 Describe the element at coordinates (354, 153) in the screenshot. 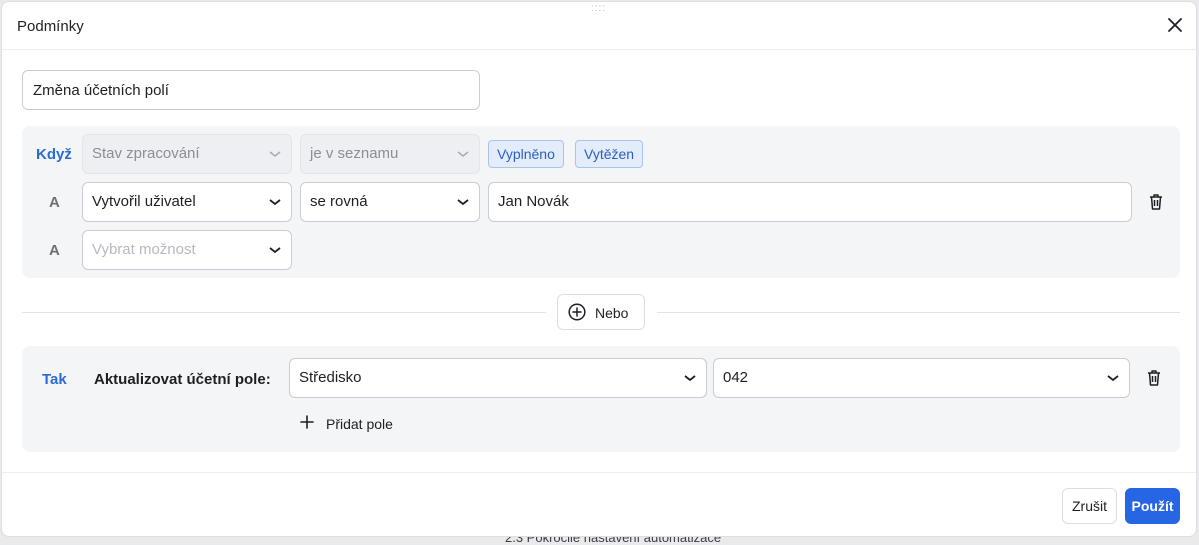

I see `condition-operator-value: je v seznamu` at that location.